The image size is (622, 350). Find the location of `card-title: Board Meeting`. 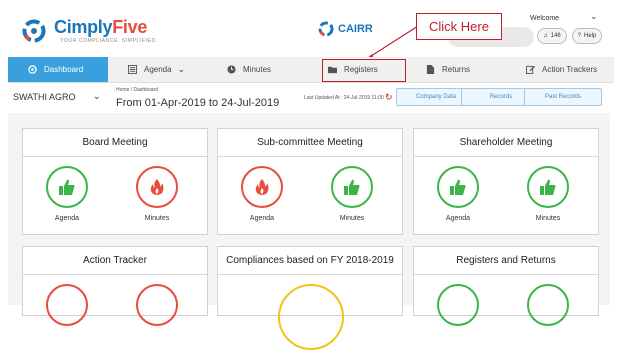

card-title: Board Meeting is located at coordinates (115, 143).